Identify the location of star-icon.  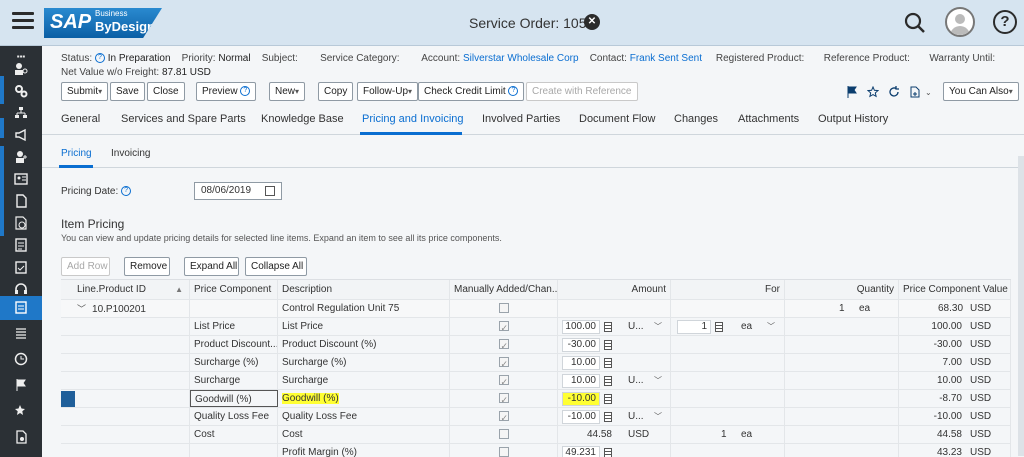
(873, 92).